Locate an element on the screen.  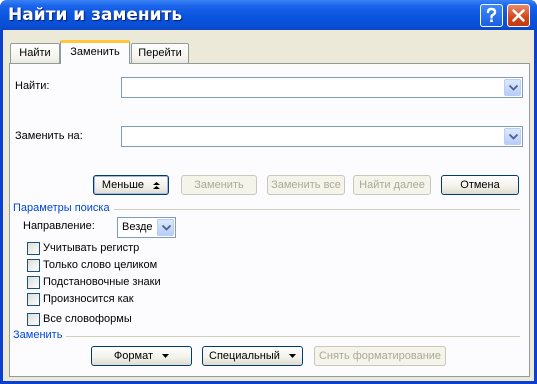
replace-all-button-label: Заменить все is located at coordinates (306, 185).